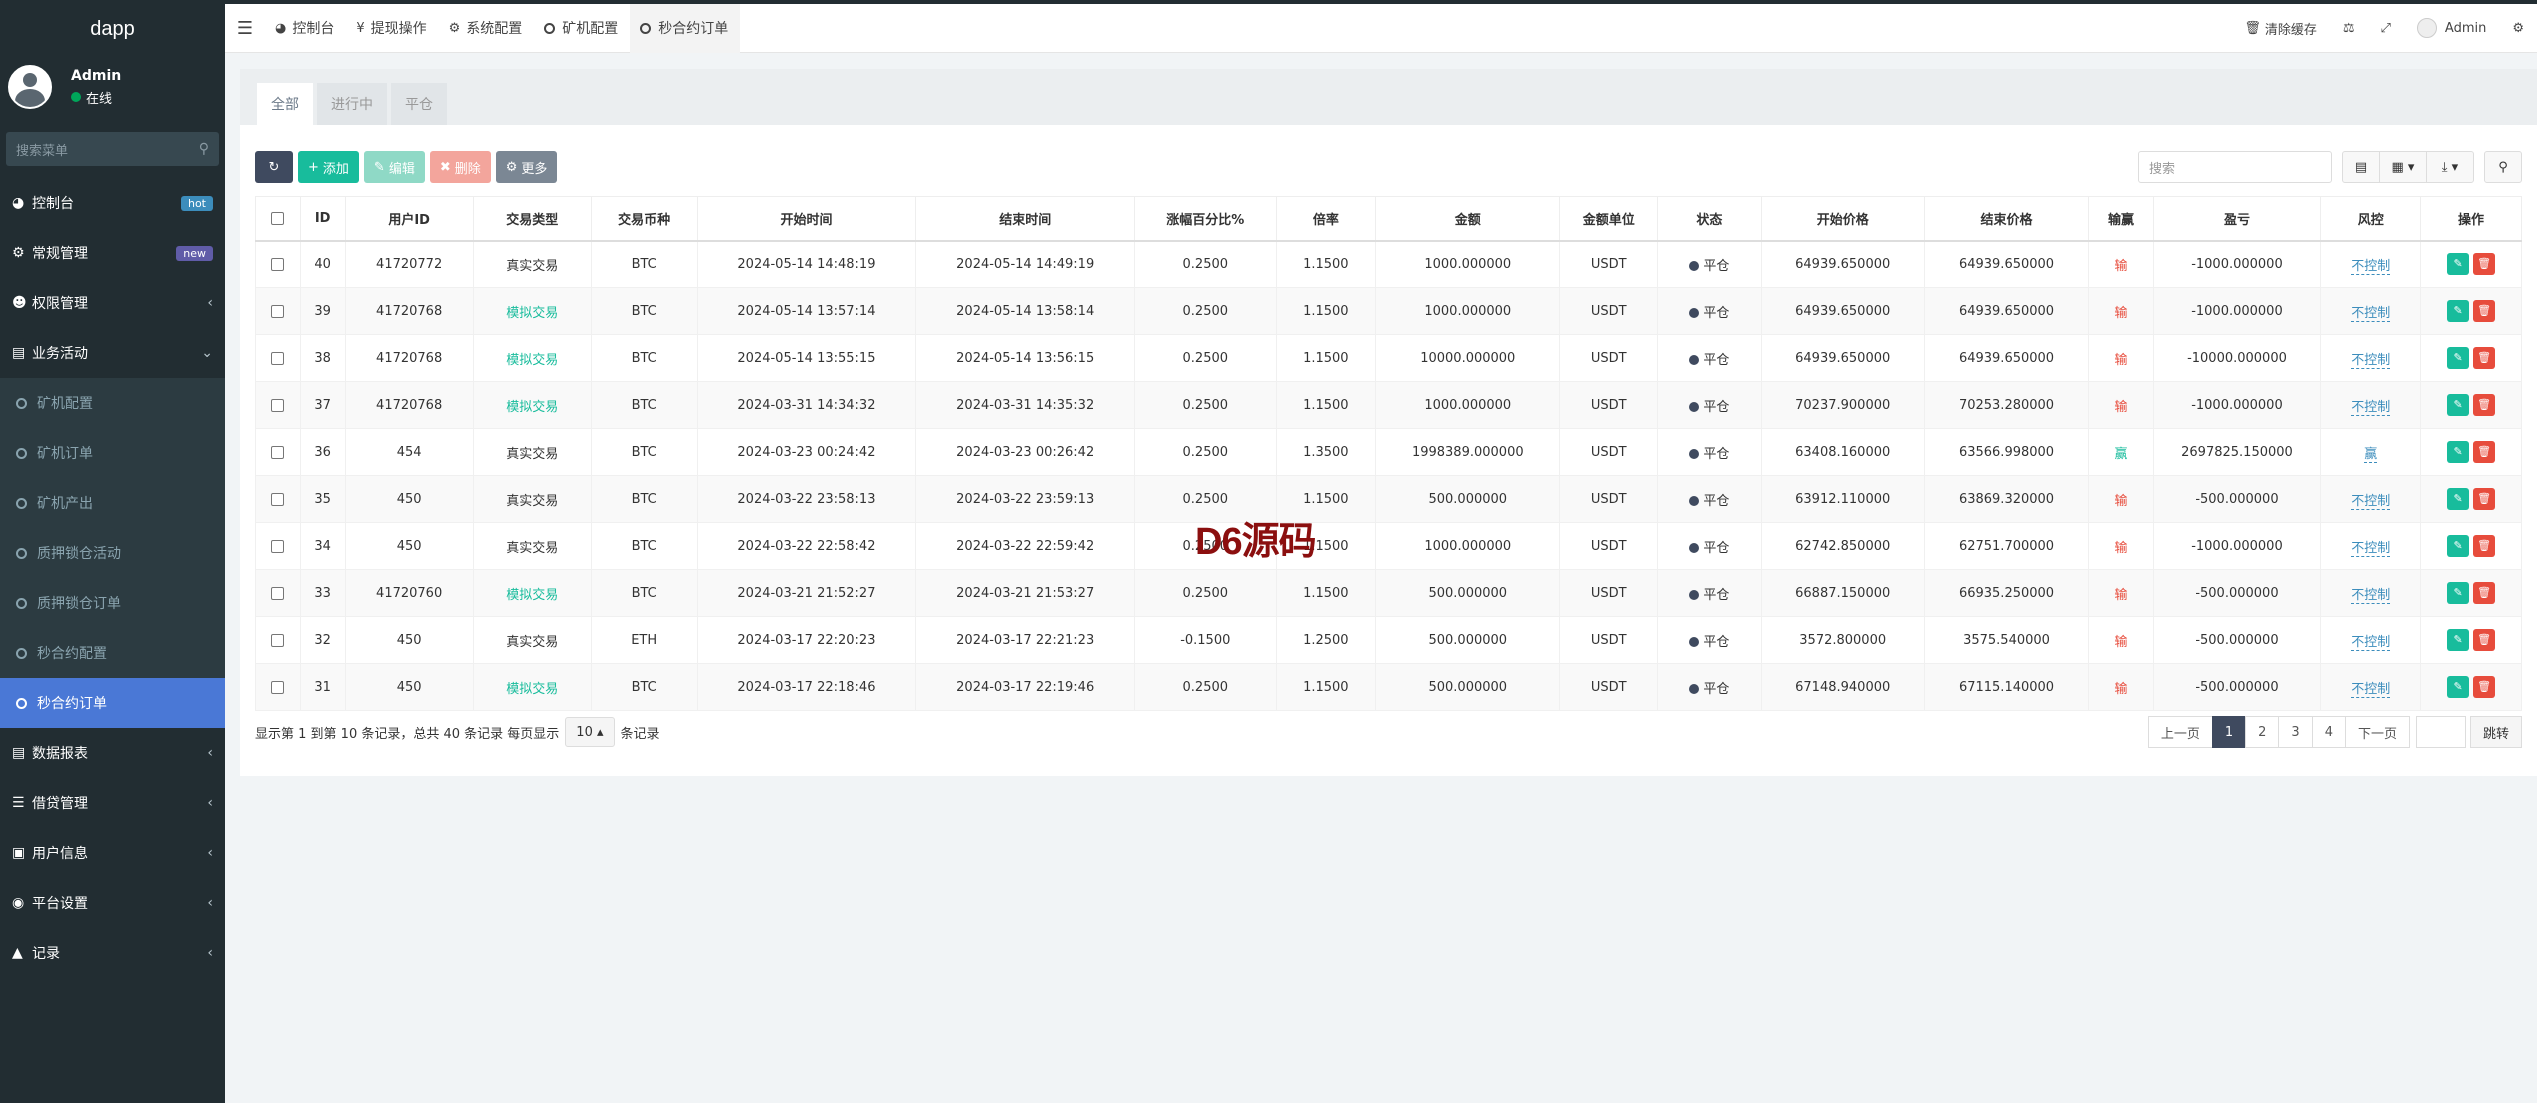  What do you see at coordinates (328, 167) in the screenshot?
I see `add-button: + 添加` at bounding box center [328, 167].